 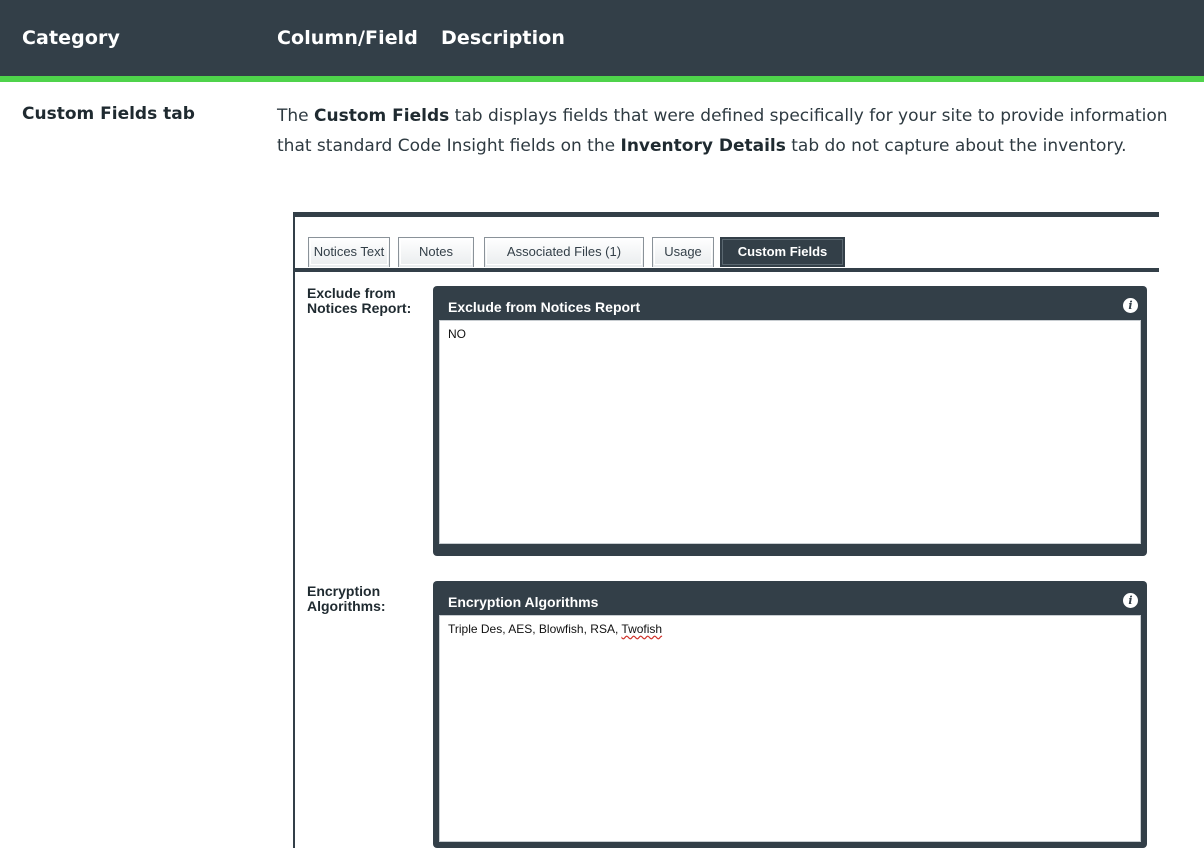 I want to click on header-category: Category, so click(x=71, y=38).